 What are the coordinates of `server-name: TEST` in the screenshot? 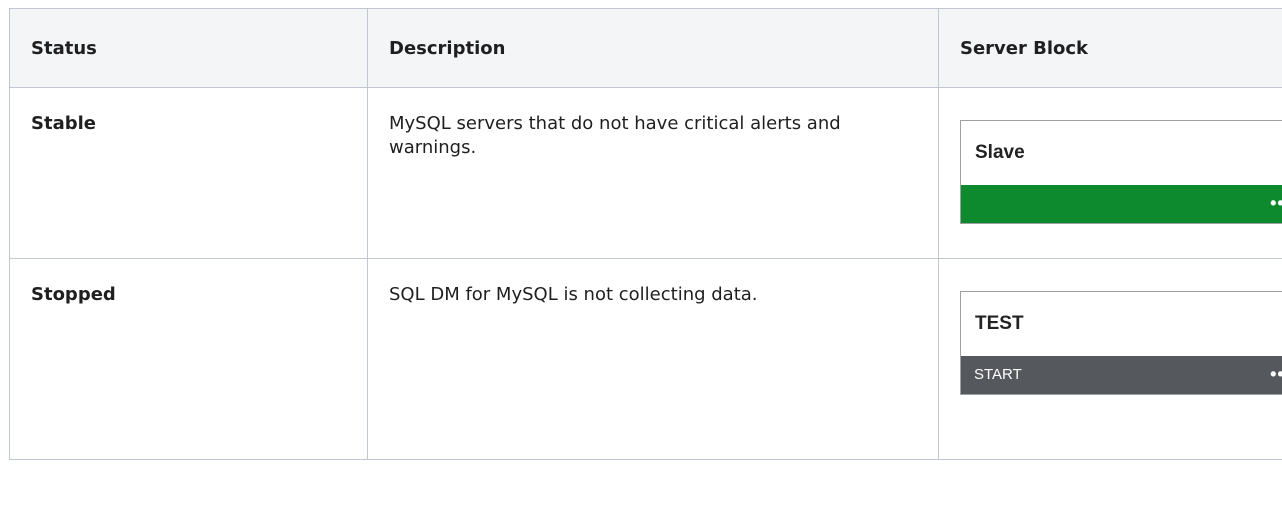 It's located at (999, 323).